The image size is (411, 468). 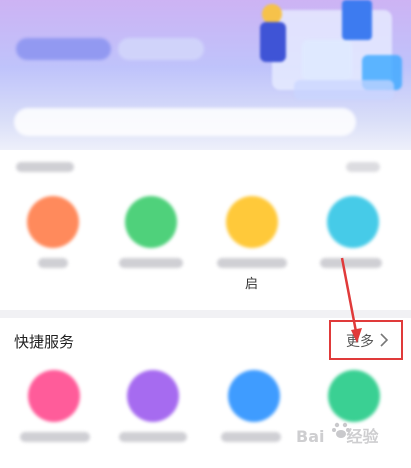 I want to click on banner-blurred-button, so click(x=161, y=49).